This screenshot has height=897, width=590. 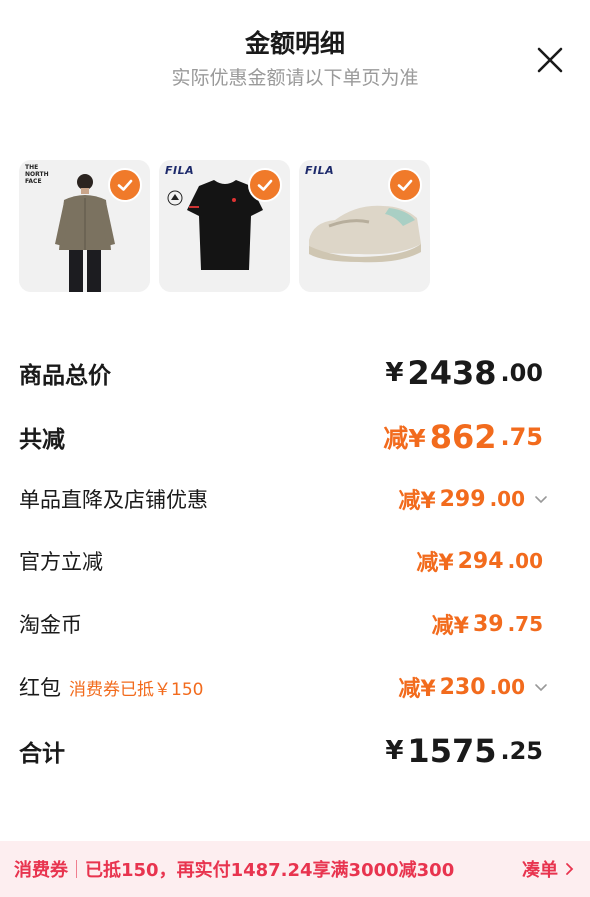 I want to click on chevron-right-icon, so click(x=570, y=869).